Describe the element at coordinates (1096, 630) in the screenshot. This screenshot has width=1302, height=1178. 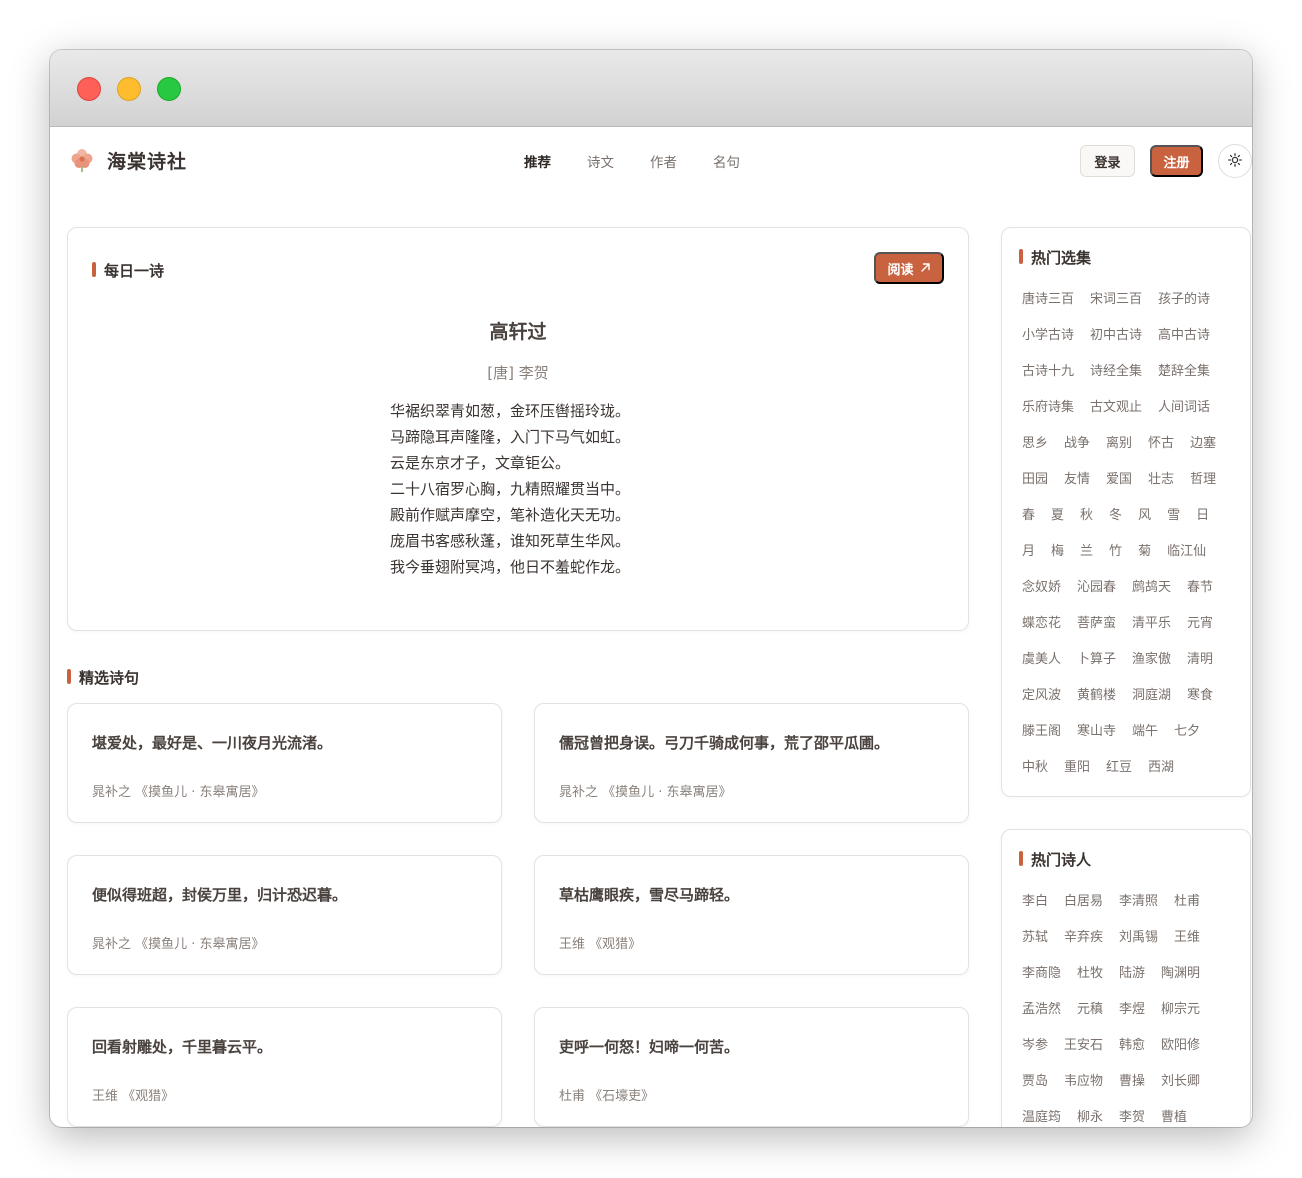
I see `collection-tag: 菩萨蛮` at that location.